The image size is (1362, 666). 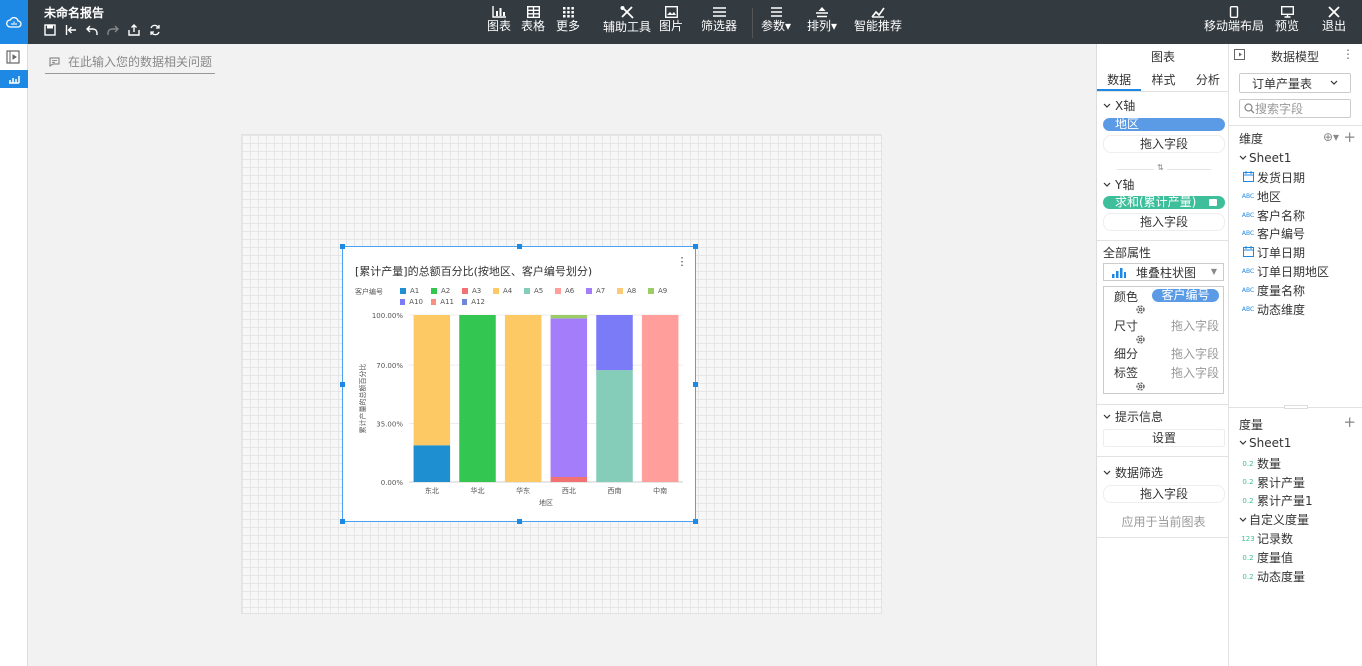 What do you see at coordinates (71, 30) in the screenshot?
I see `back-to-start-icon` at bounding box center [71, 30].